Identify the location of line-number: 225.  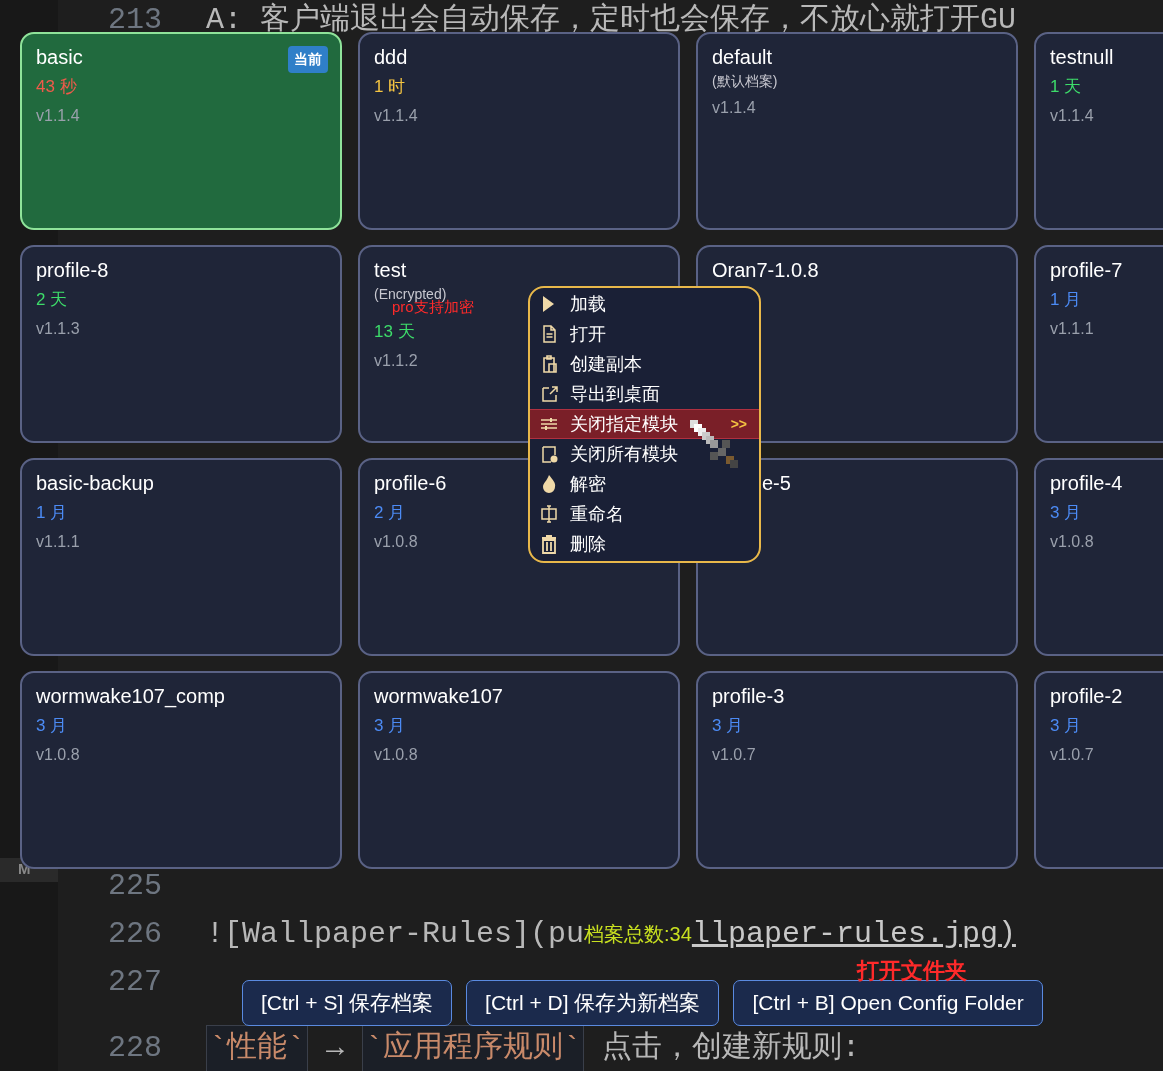
(135, 886).